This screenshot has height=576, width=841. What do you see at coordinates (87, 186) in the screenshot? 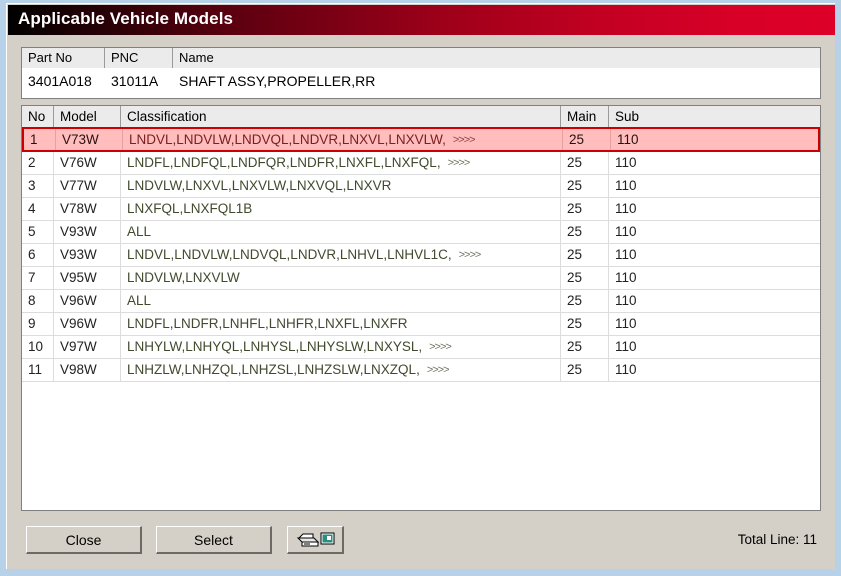
I see `cell-model: V77W` at bounding box center [87, 186].